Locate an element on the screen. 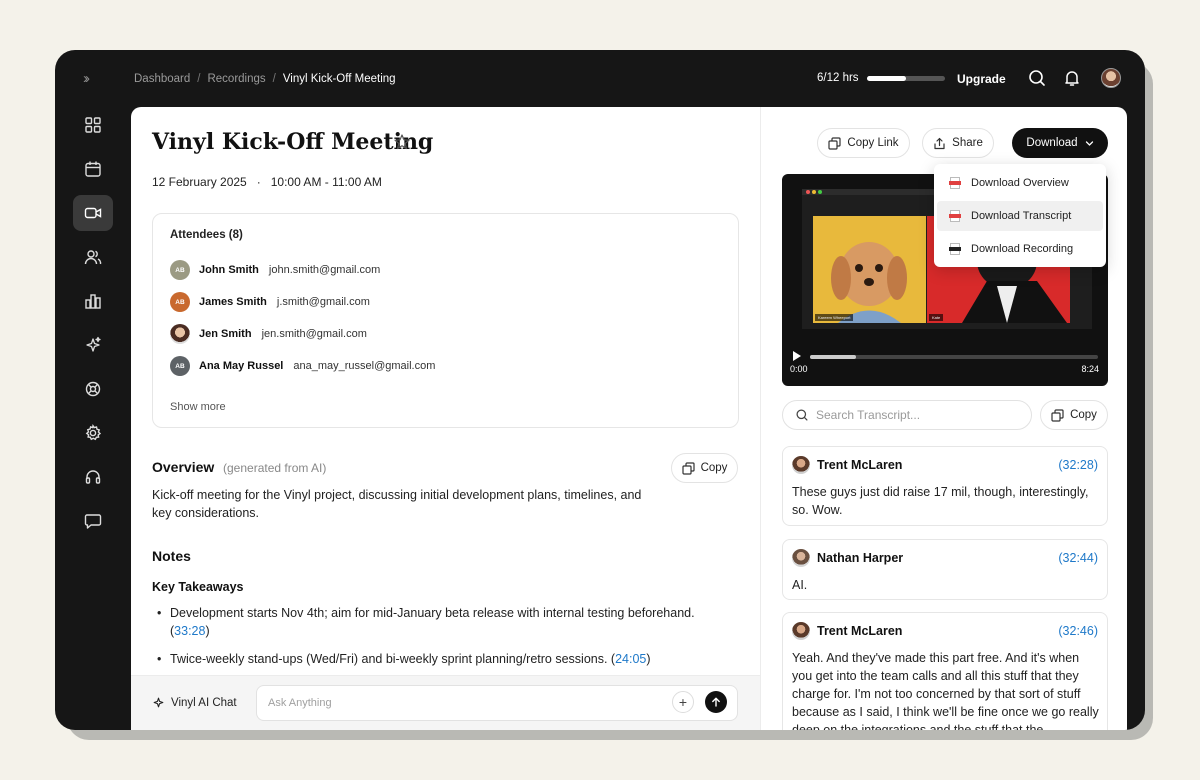  download-recording-label: Download Recording is located at coordinates (1022, 249).